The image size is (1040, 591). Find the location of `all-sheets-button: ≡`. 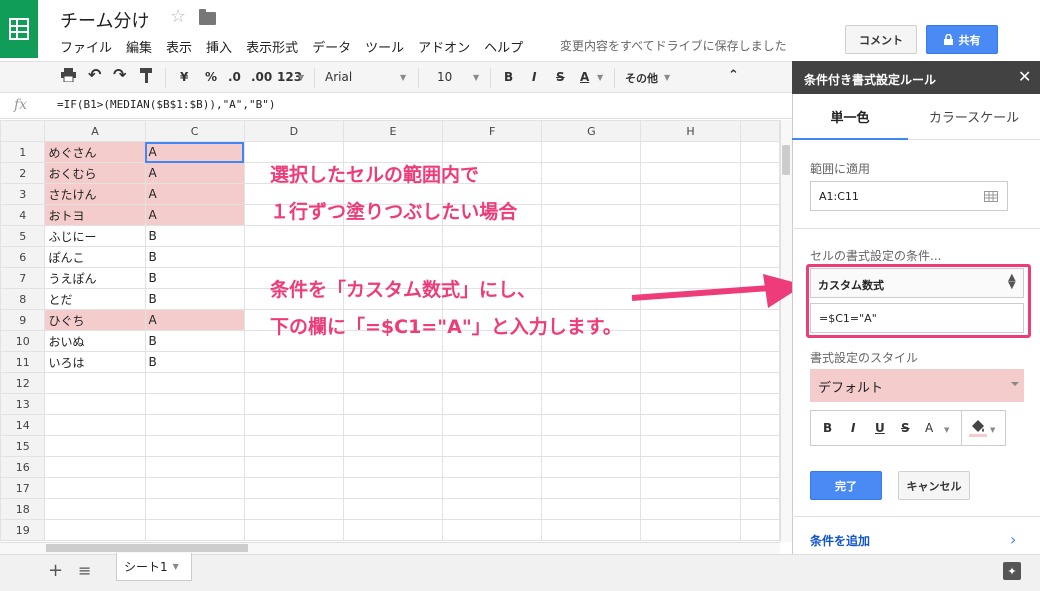

all-sheets-button: ≡ is located at coordinates (84, 570).